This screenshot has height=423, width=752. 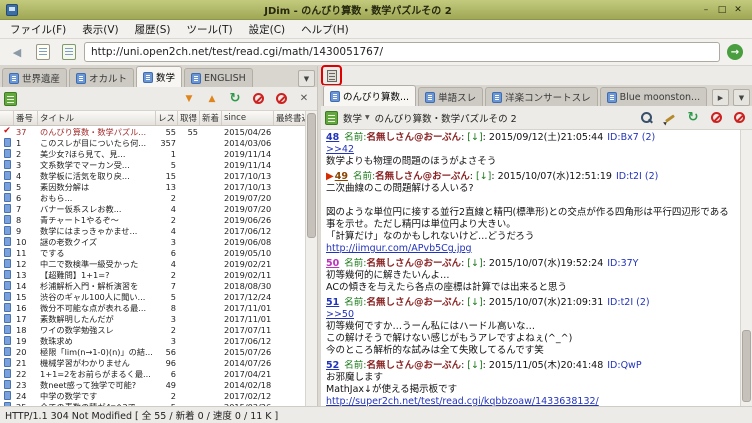 I want to click on write-post-button, so click(x=670, y=118).